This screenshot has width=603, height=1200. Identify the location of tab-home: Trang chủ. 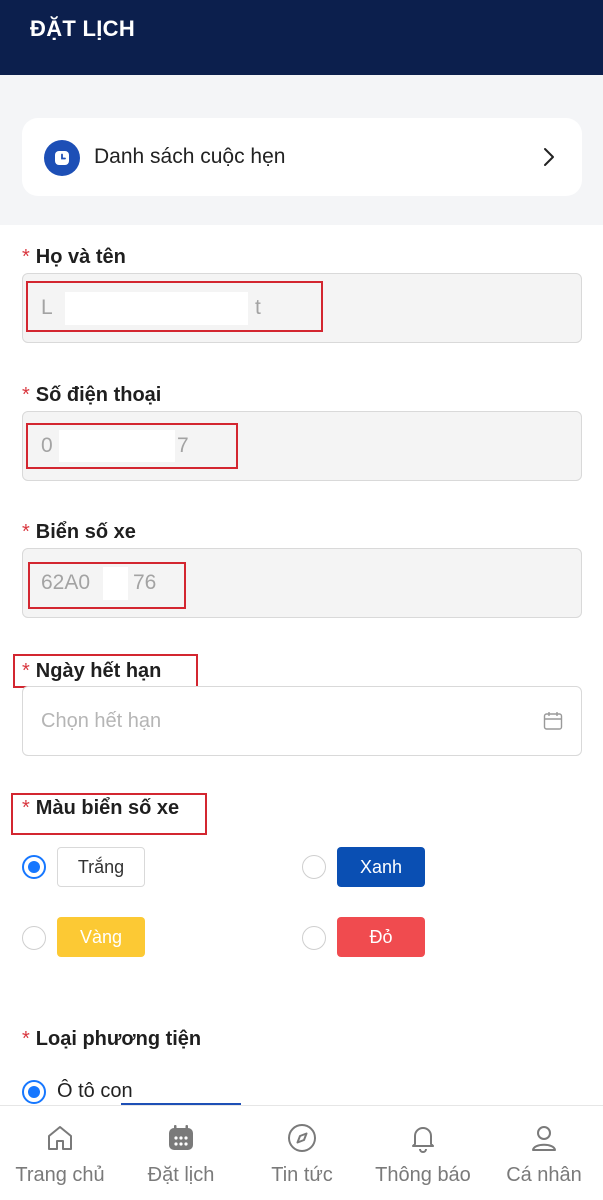
(60, 1153).